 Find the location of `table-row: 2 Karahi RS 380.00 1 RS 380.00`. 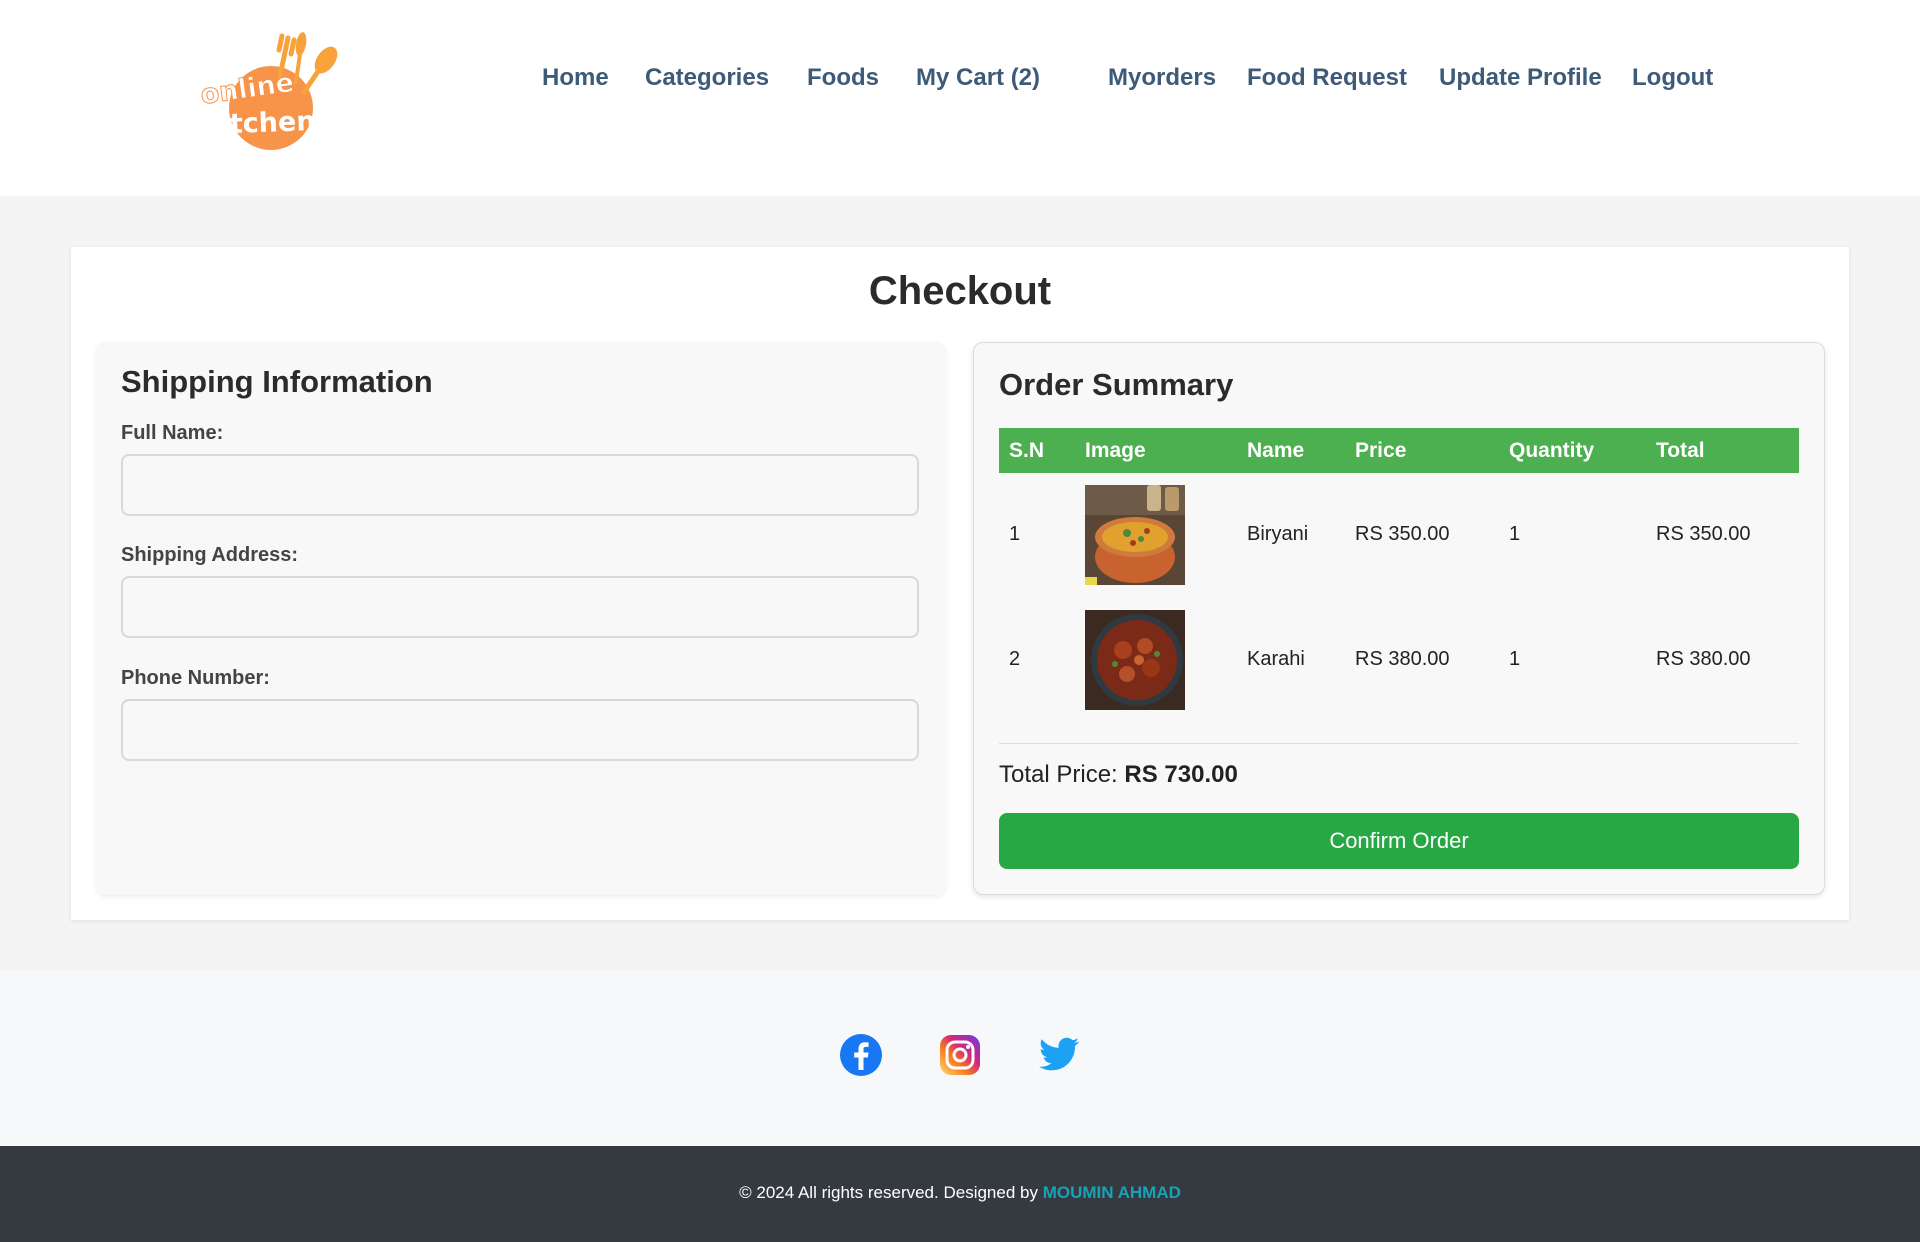

table-row: 2 Karahi RS 380.00 1 RS 380.00 is located at coordinates (1399, 660).